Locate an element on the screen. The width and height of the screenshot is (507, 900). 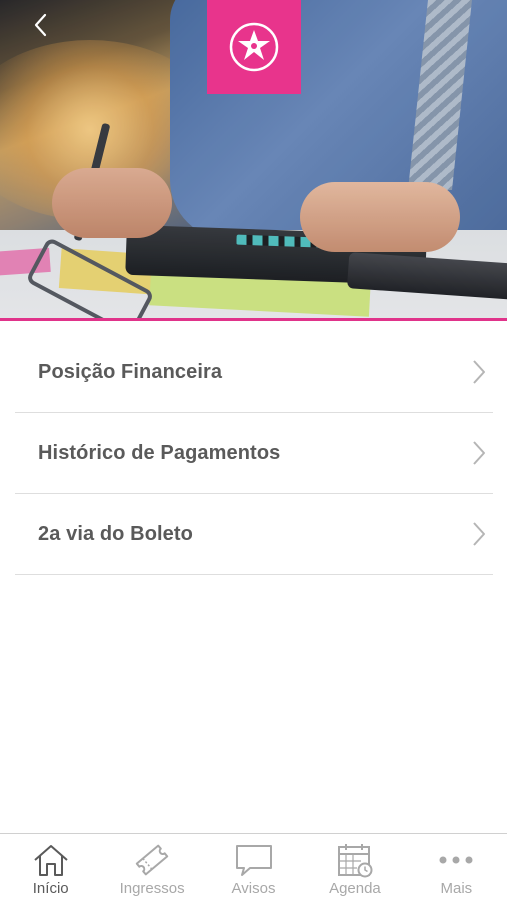
tab-agenda: Agenda is located at coordinates (354, 867).